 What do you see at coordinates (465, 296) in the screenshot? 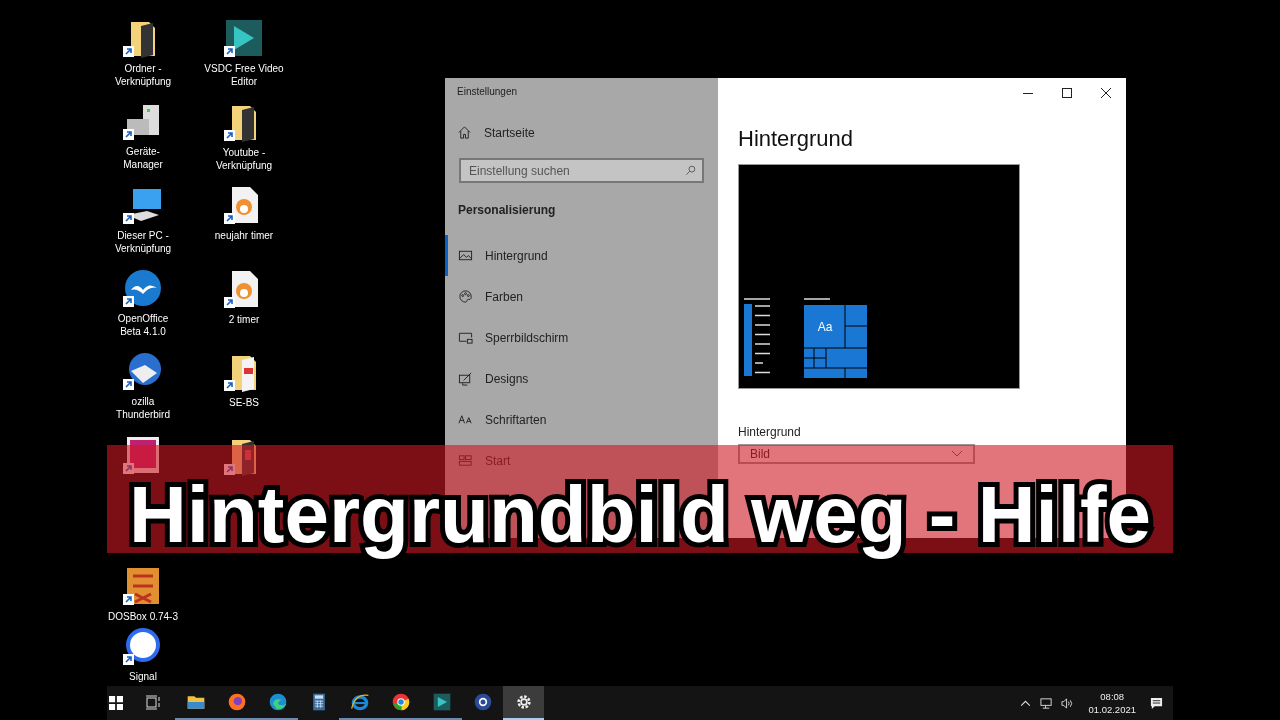
I see `palette-icon` at bounding box center [465, 296].